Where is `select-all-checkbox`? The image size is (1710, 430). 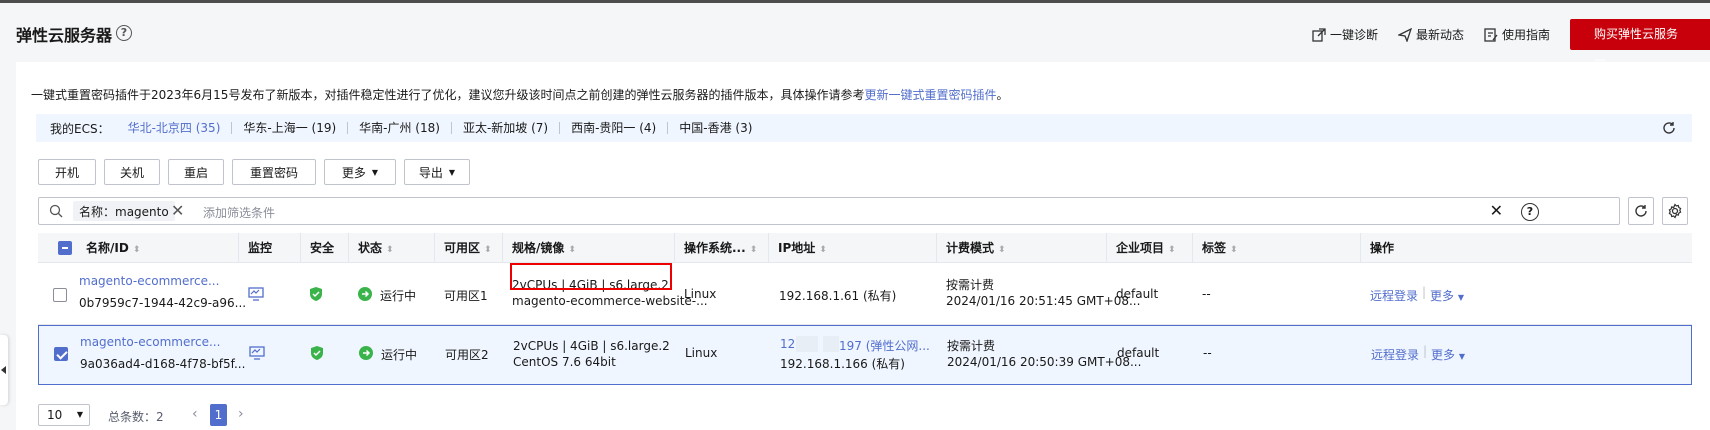
select-all-checkbox is located at coordinates (65, 248).